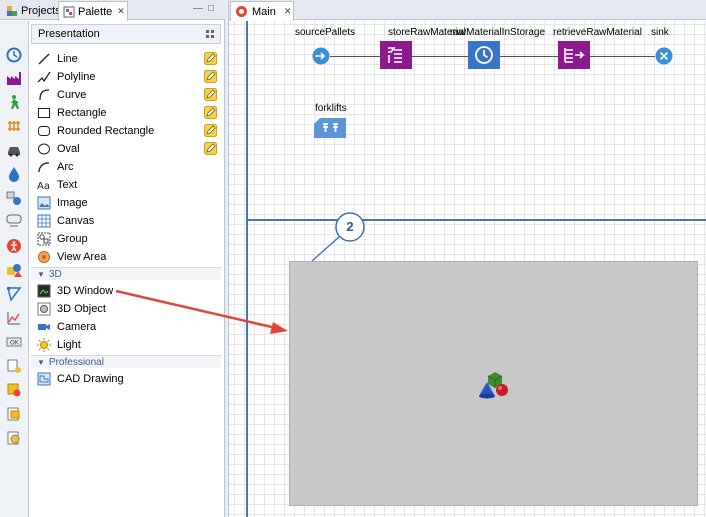 Image resolution: width=706 pixels, height=517 pixels. Describe the element at coordinates (81, 309) in the screenshot. I see `palette-item-label: 3D Object` at that location.